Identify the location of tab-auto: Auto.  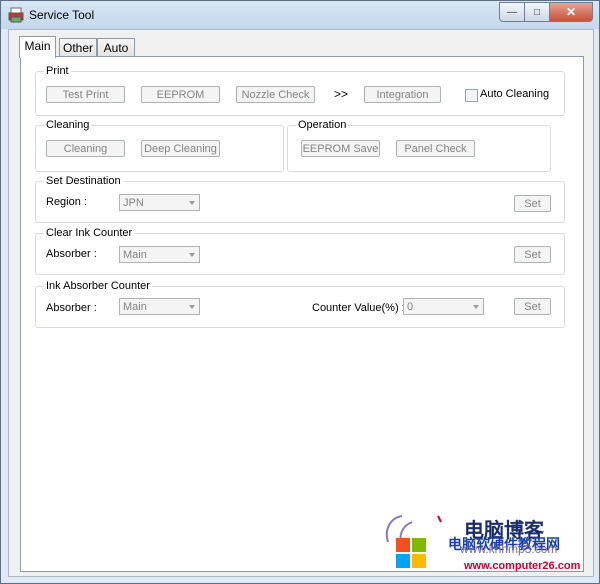
(116, 47).